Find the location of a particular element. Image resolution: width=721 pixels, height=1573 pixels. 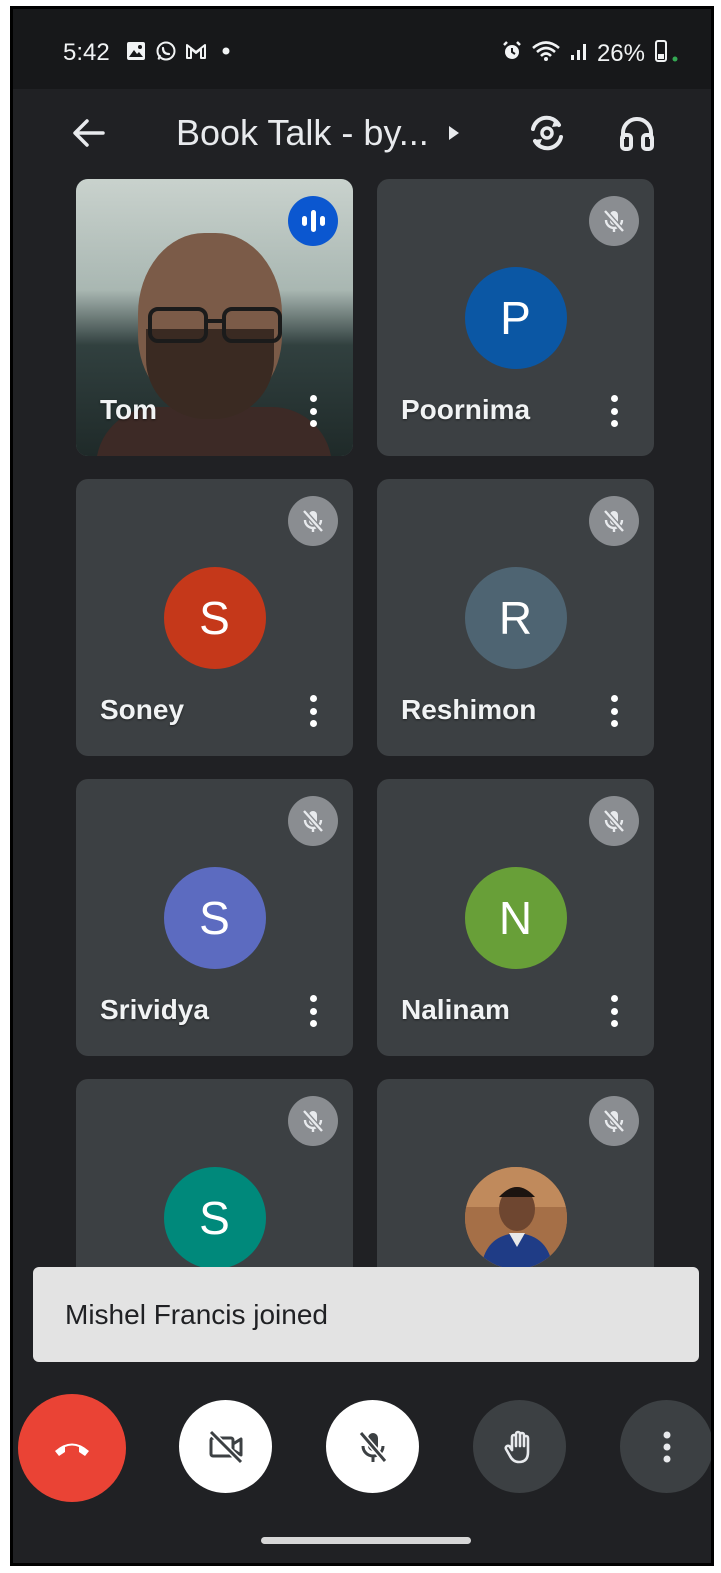

participant-tile-reshimon: R Reshimon is located at coordinates (515, 617).